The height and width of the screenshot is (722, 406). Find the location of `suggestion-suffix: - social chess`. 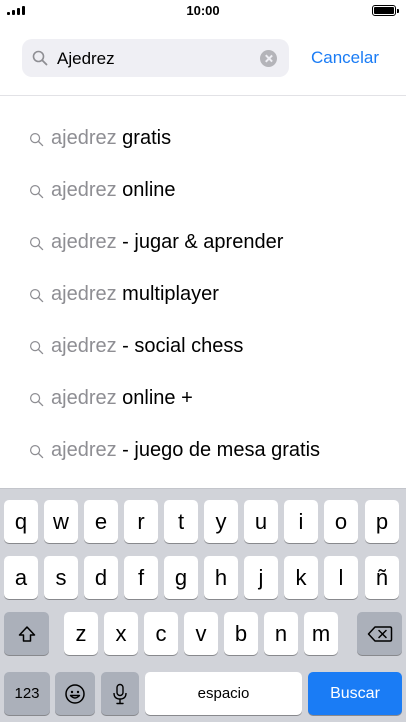

suggestion-suffix: - social chess is located at coordinates (180, 346).